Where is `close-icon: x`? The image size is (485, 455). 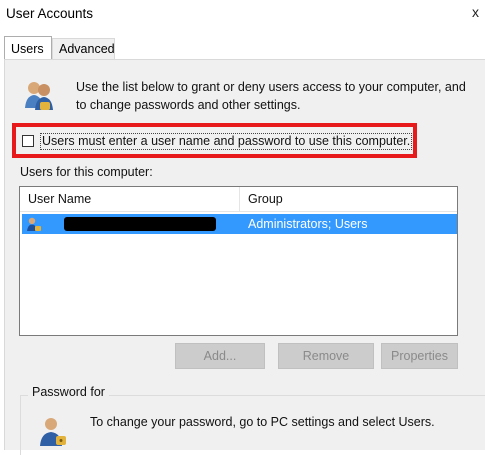
close-icon: x is located at coordinates (475, 12).